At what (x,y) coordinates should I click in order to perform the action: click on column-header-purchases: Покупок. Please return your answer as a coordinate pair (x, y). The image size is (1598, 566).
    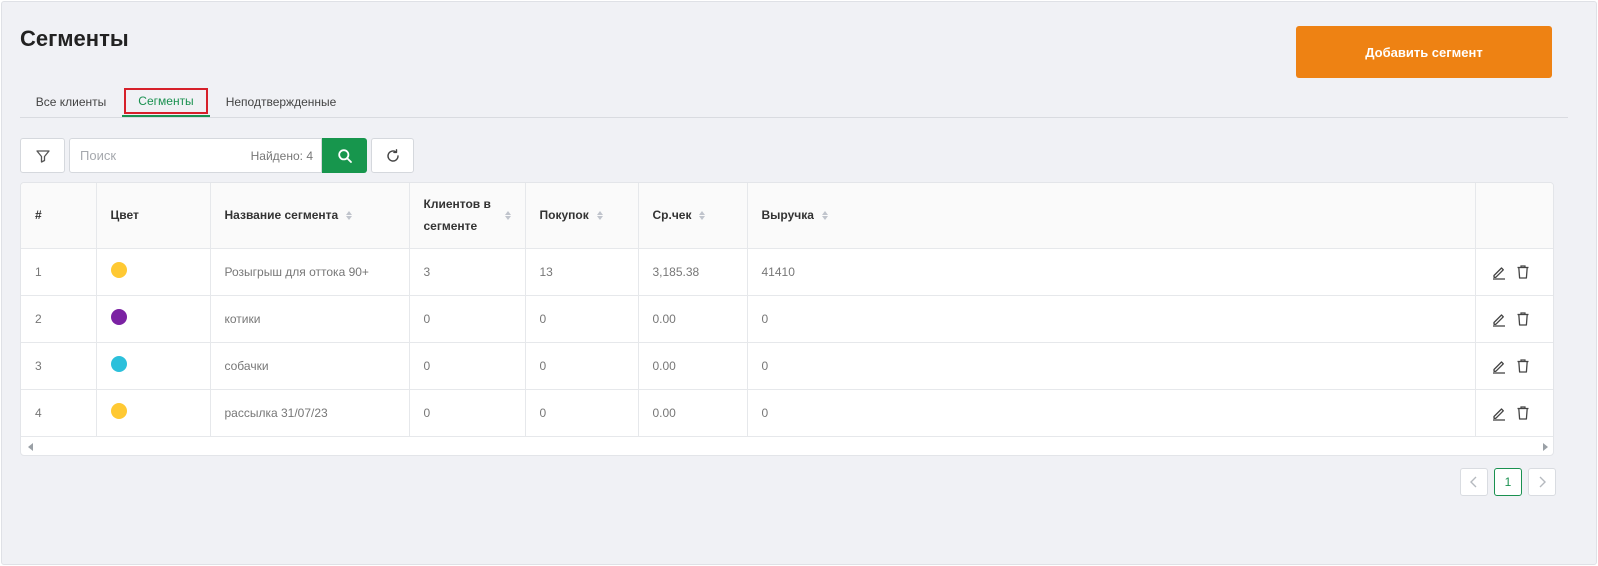
    Looking at the image, I should click on (582, 216).